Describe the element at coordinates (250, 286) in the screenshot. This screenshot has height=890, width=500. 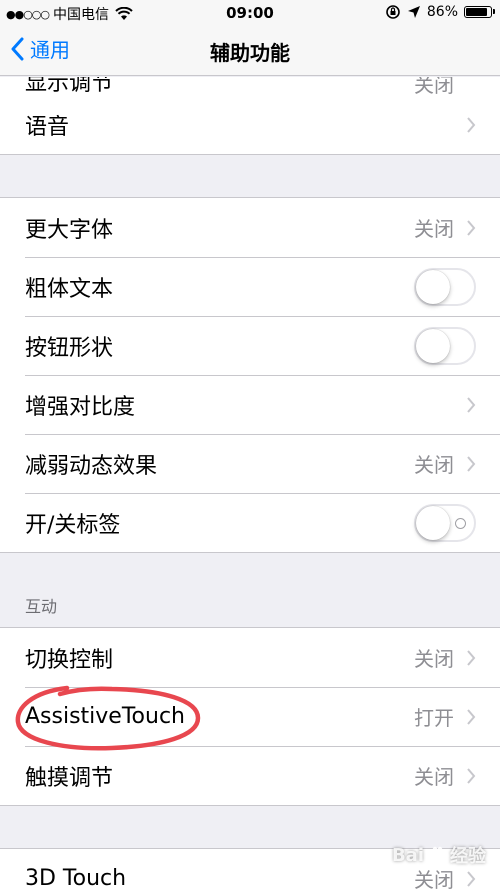
I see `settings-row-bold-text: 粗体文本` at that location.